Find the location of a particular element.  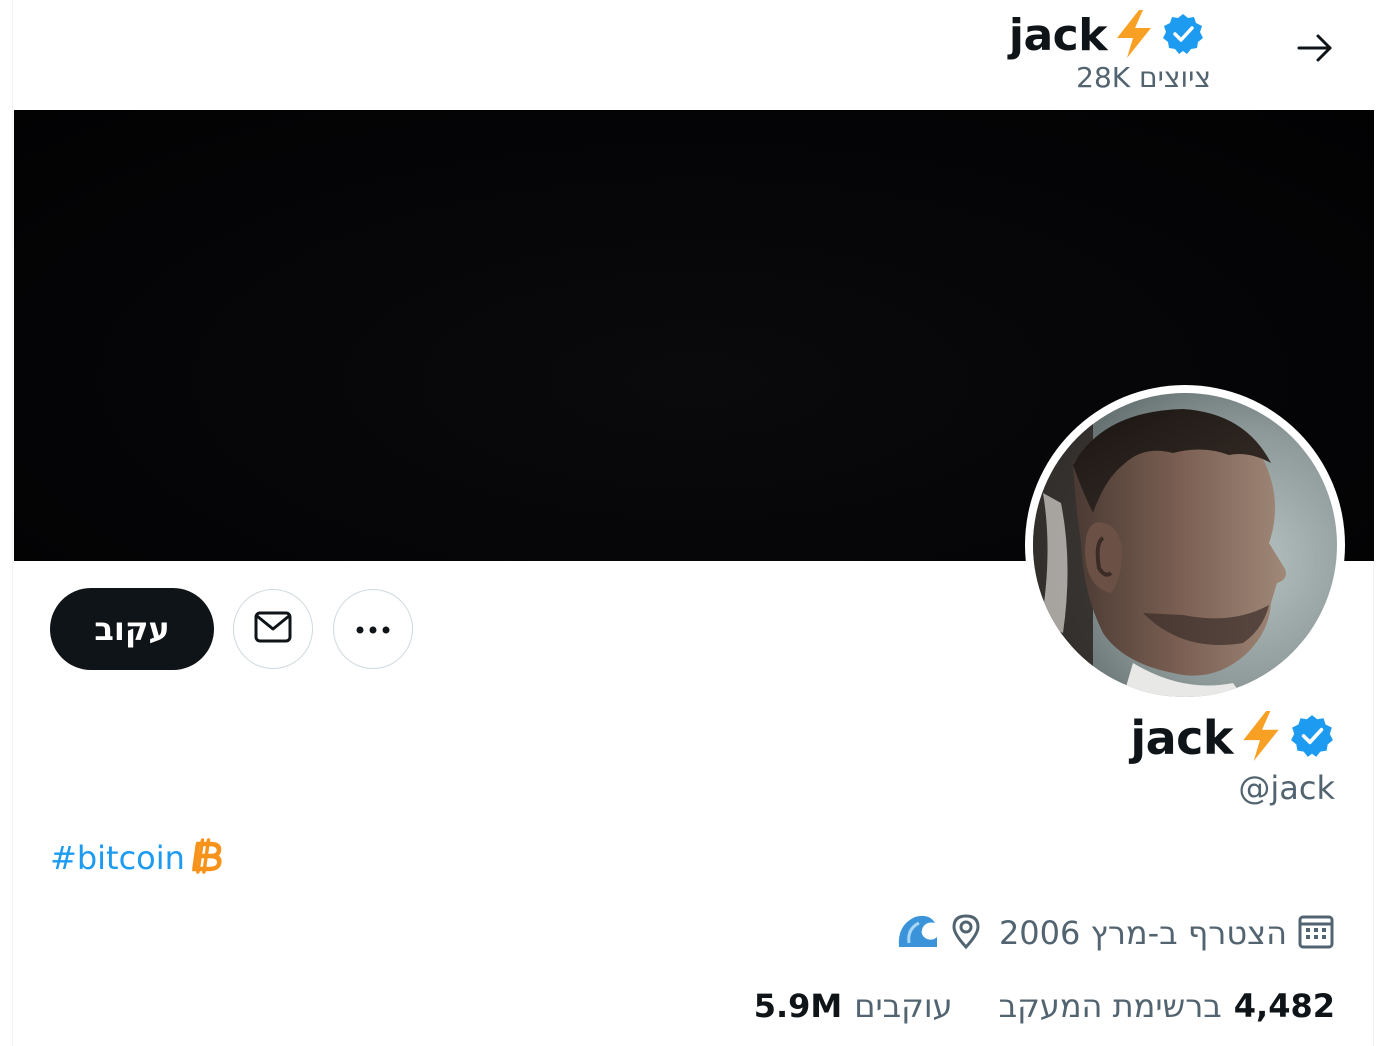

user-handle: @jack is located at coordinates (1286, 788).